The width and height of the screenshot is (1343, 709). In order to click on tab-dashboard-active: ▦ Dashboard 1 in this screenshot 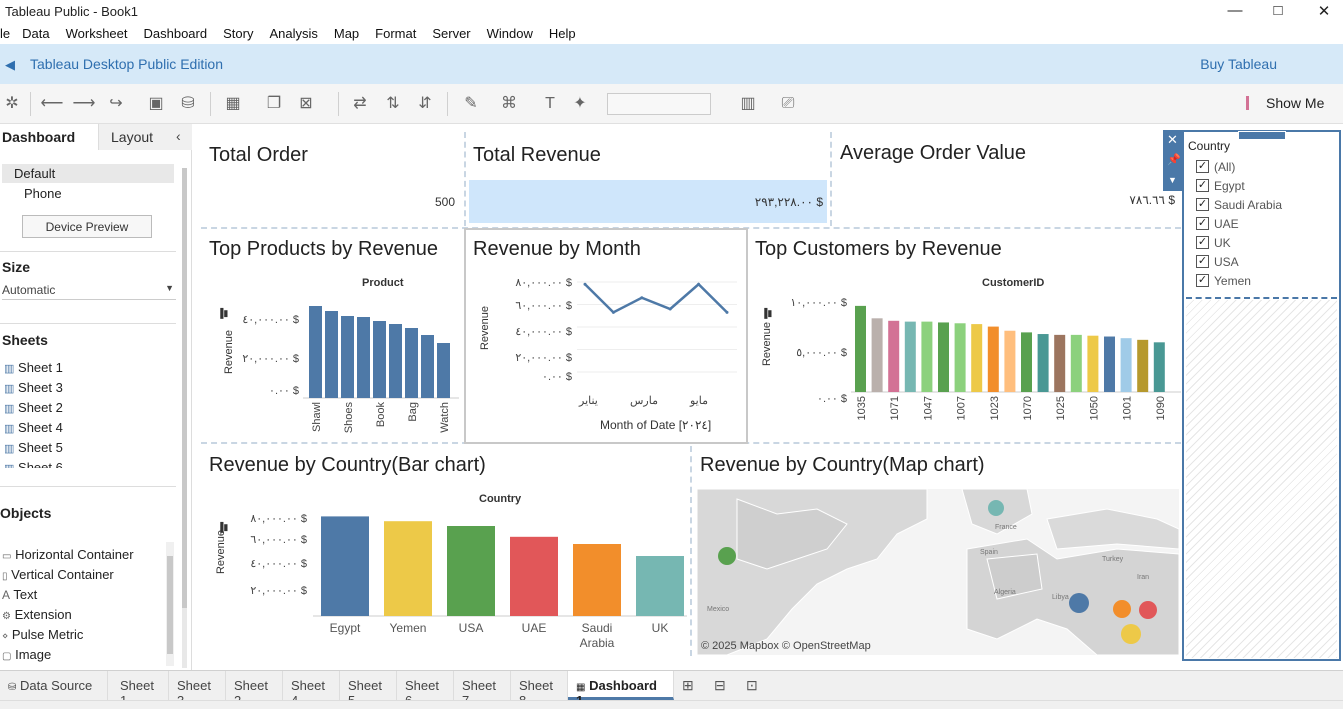, I will do `click(621, 689)`.